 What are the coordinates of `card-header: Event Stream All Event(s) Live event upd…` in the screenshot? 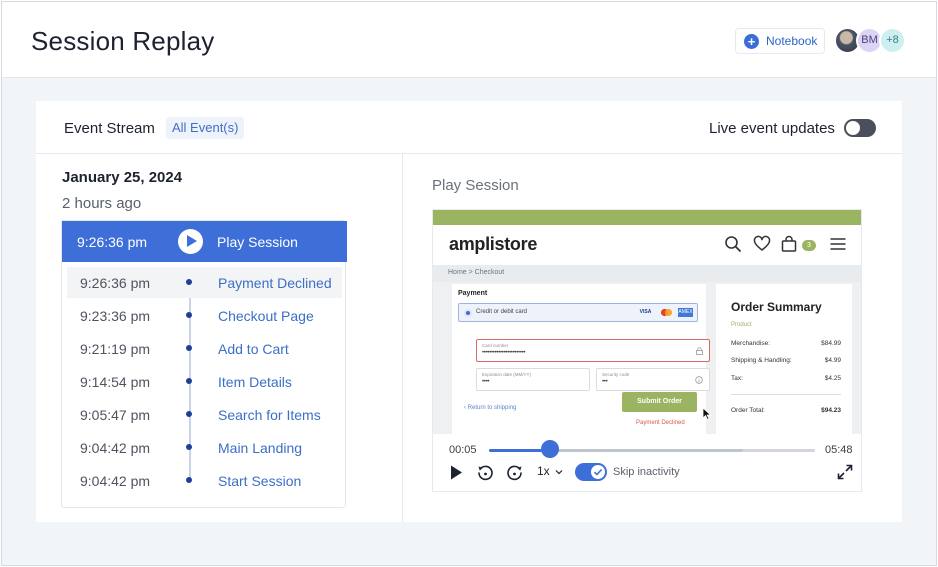 It's located at (469, 127).